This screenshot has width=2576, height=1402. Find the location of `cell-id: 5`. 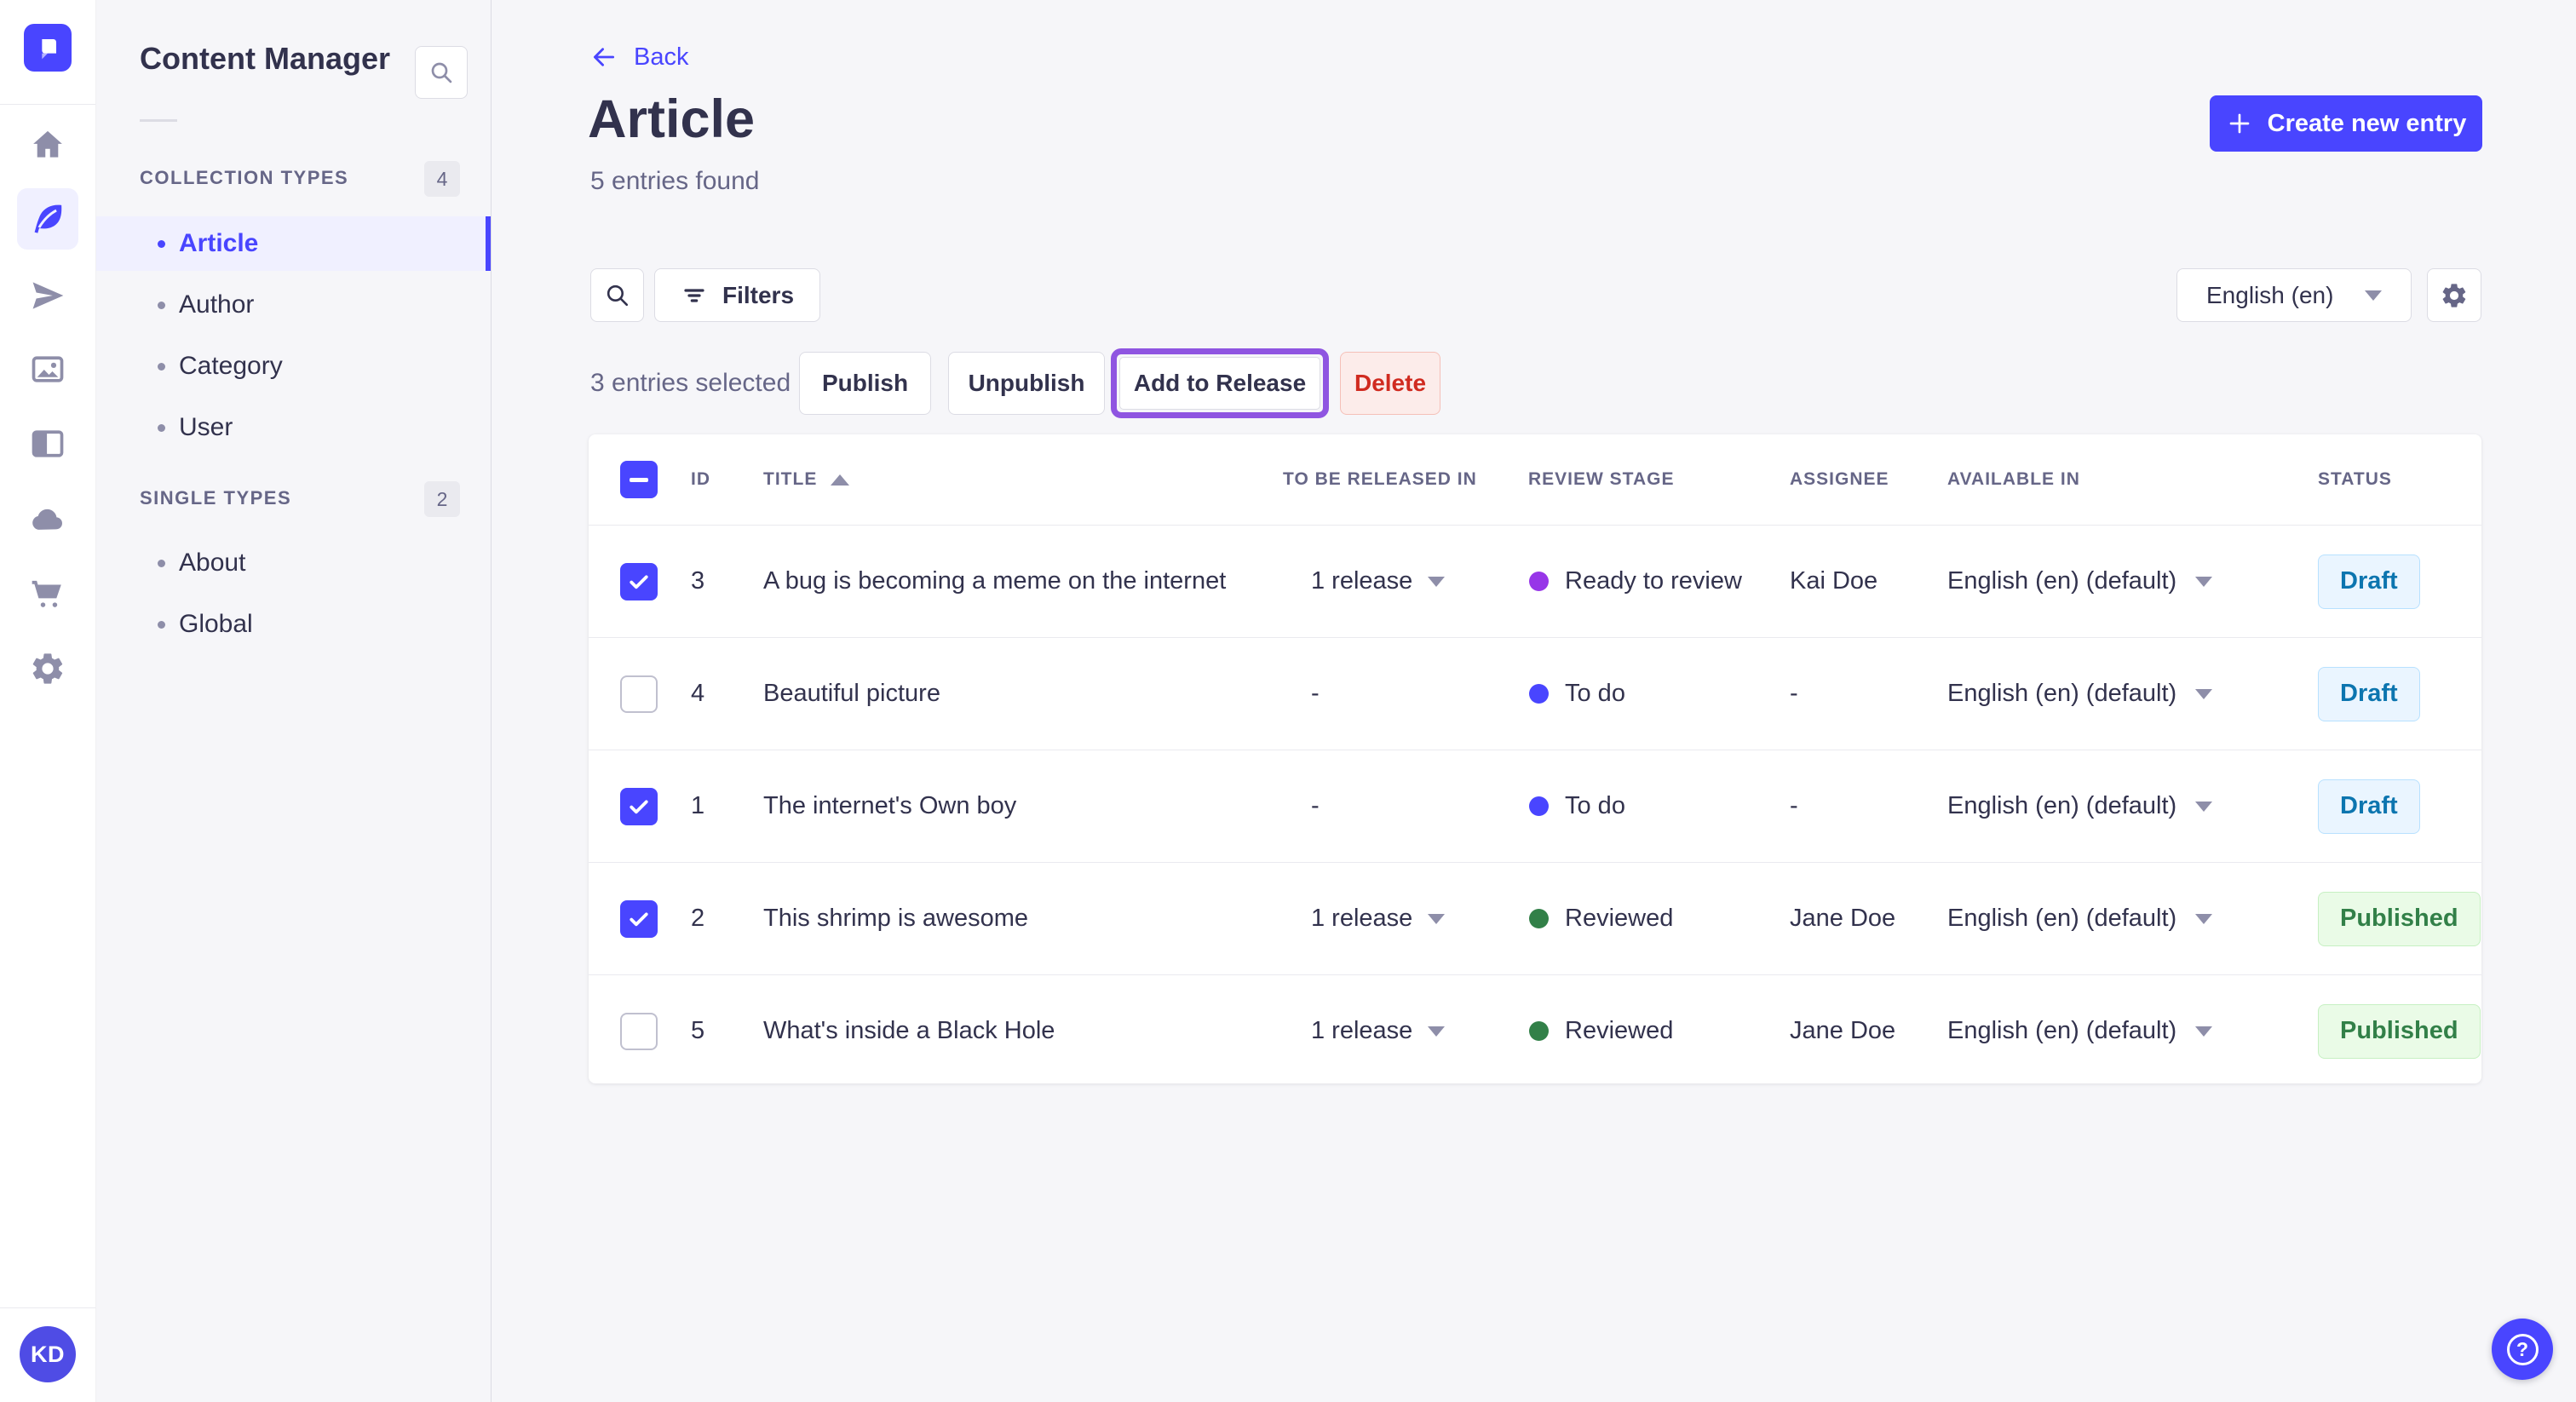

cell-id: 5 is located at coordinates (698, 1030).